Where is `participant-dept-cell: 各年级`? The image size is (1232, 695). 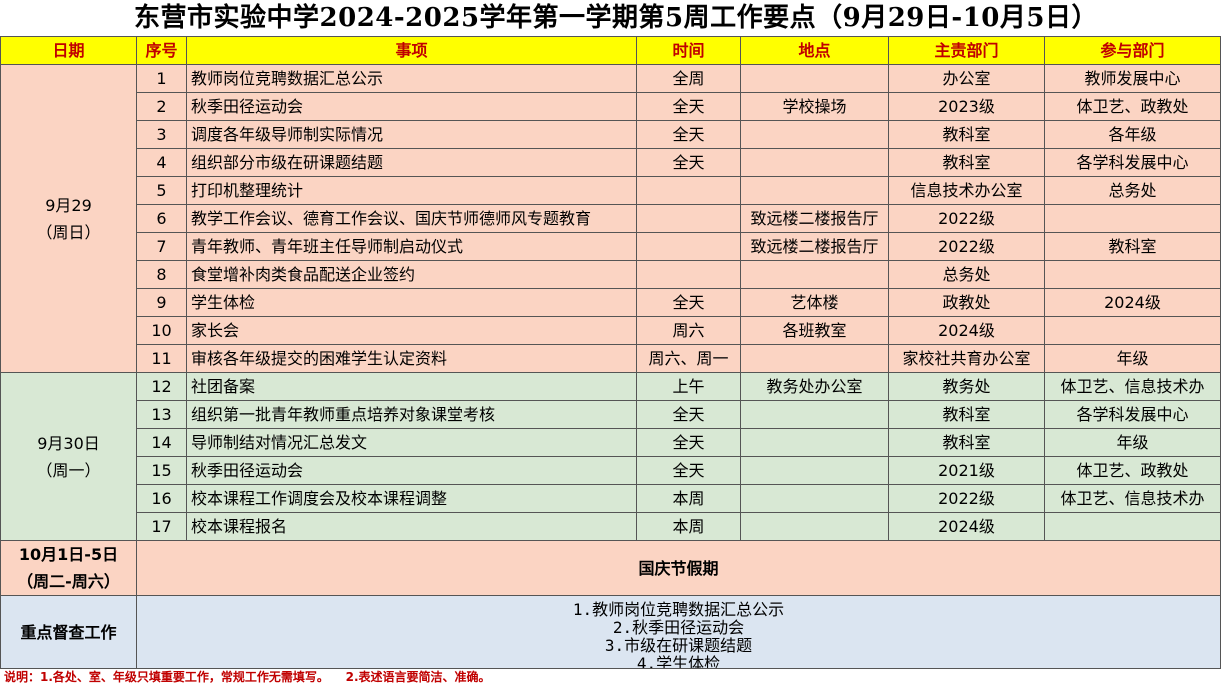
participant-dept-cell: 各年级 is located at coordinates (1132, 134).